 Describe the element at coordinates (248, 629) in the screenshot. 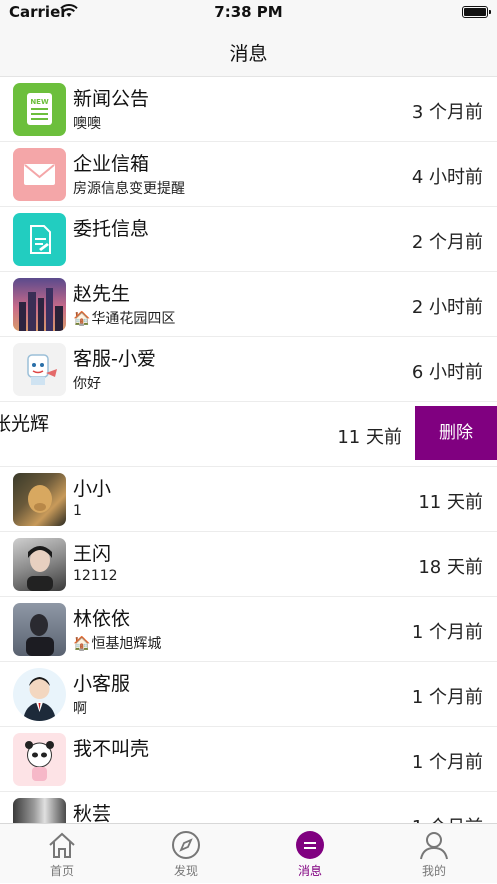

I see `message-row: 林依依 🏠恒基旭辉城 1 个月前` at that location.